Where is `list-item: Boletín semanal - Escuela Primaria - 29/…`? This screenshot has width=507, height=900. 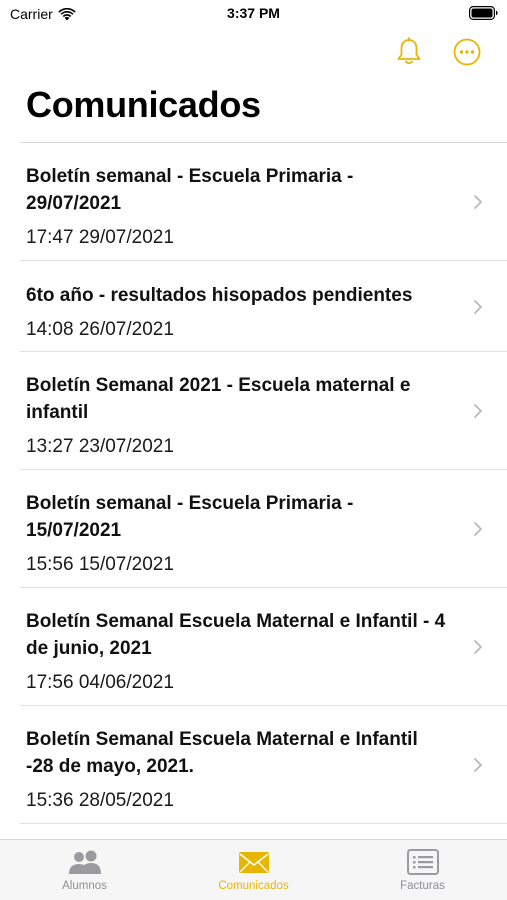 list-item: Boletín semanal - Escuela Primaria - 29/… is located at coordinates (253, 202).